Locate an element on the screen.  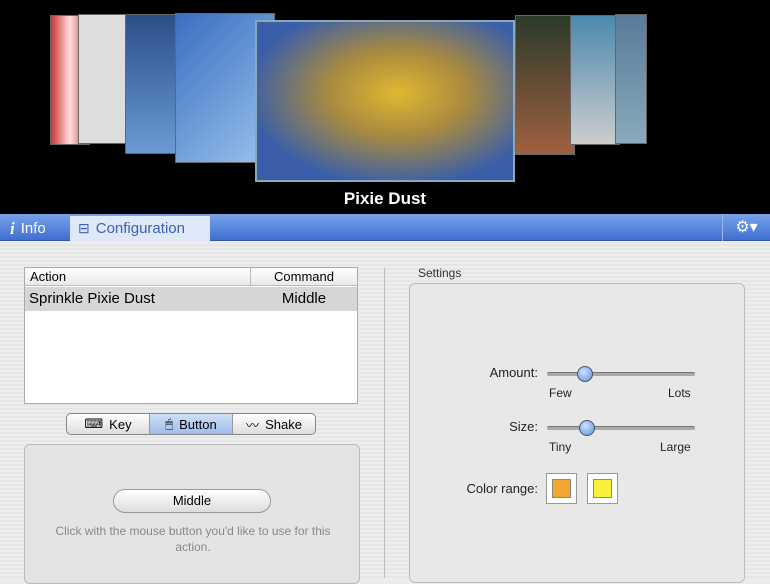
amount-slider is located at coordinates (621, 374).